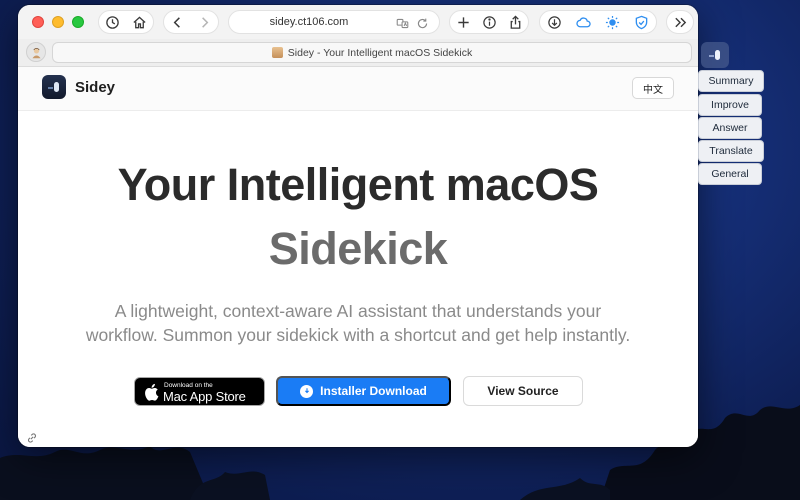  What do you see at coordinates (613, 22) in the screenshot?
I see `brightness-icon` at bounding box center [613, 22].